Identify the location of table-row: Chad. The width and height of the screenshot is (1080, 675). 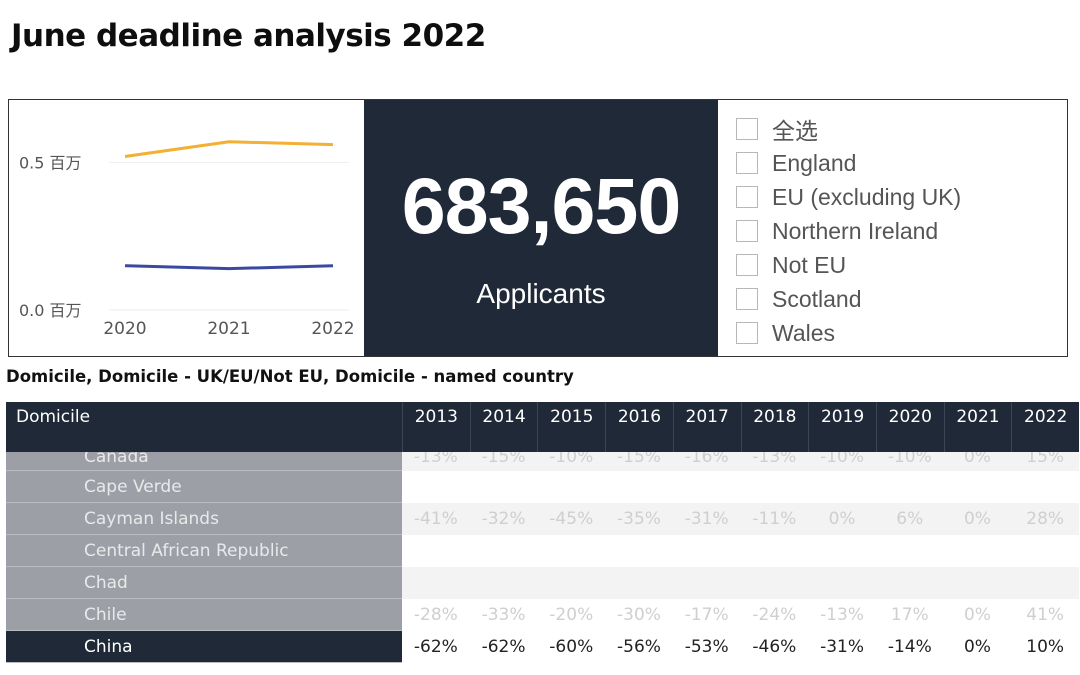
(542, 583).